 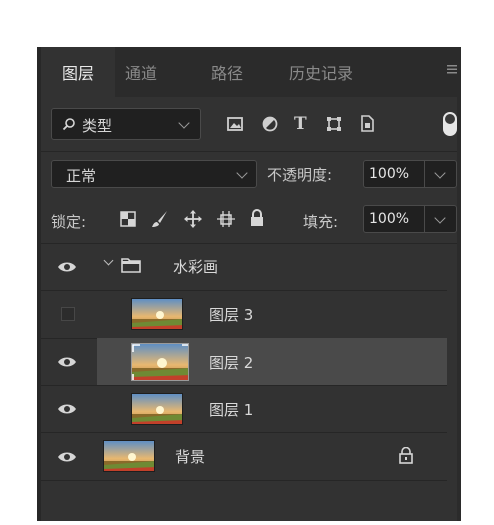 I want to click on layer-row: 图层 3, so click(x=244, y=314).